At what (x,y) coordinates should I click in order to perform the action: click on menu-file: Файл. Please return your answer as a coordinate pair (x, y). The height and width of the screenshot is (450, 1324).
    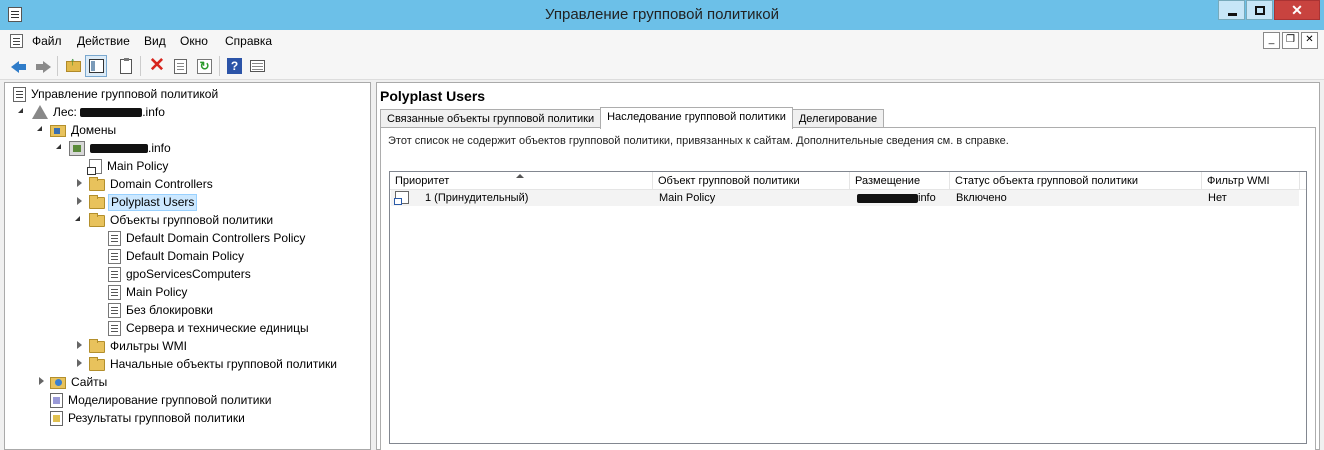
    Looking at the image, I should click on (47, 41).